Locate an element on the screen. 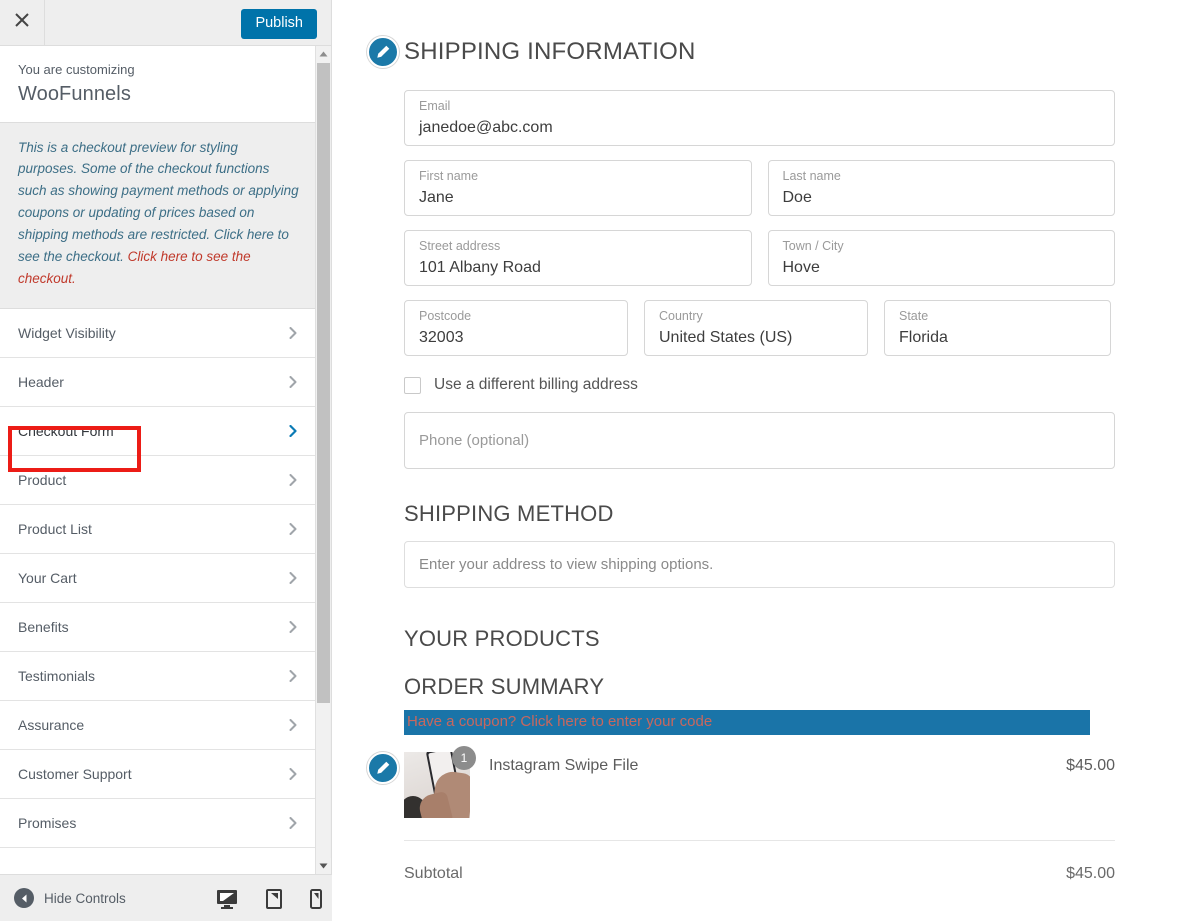 The image size is (1181, 921). postcode-field-value: 32003 is located at coordinates (441, 337).